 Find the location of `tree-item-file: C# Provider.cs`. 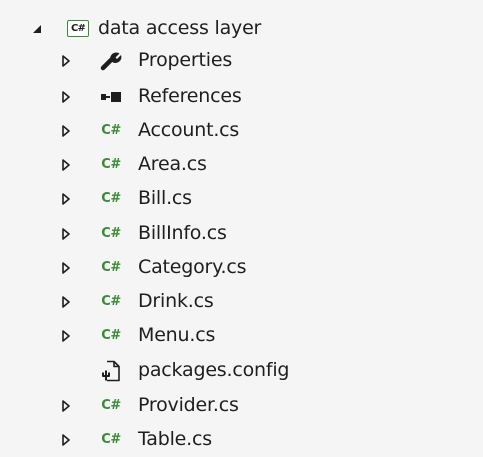

tree-item-file: C# Provider.cs is located at coordinates (241, 405).